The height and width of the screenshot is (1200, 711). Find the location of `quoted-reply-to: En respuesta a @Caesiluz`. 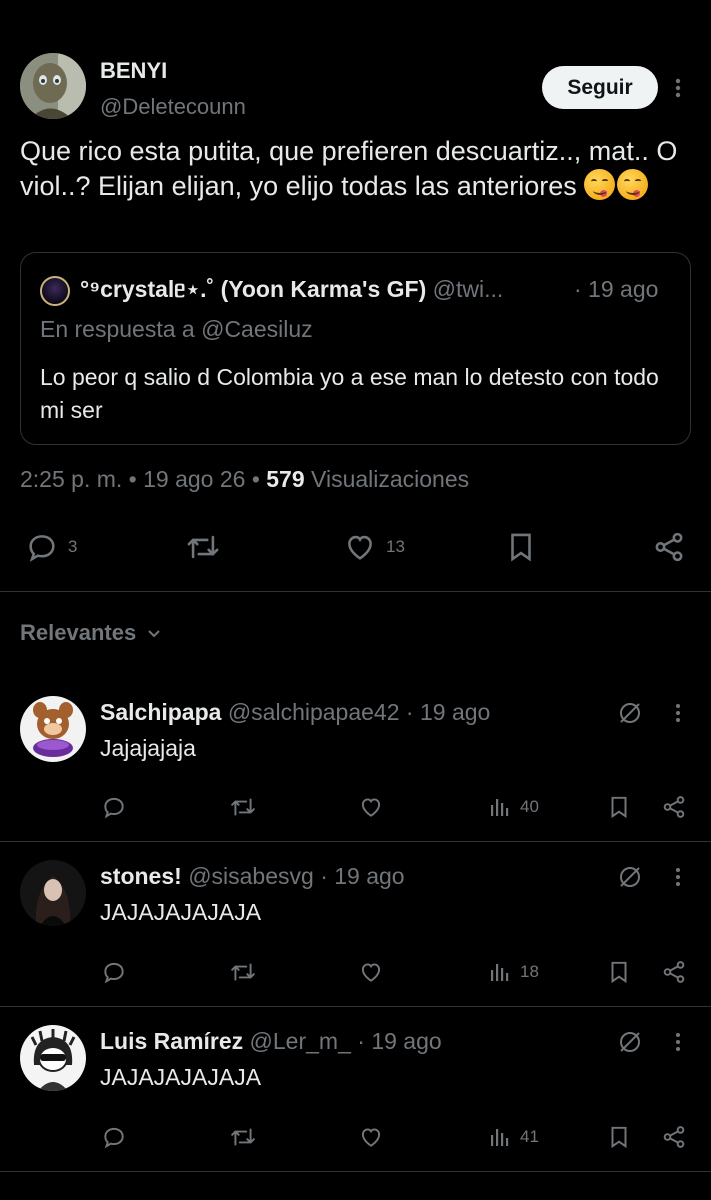

quoted-reply-to: En respuesta a @Caesiluz is located at coordinates (176, 329).